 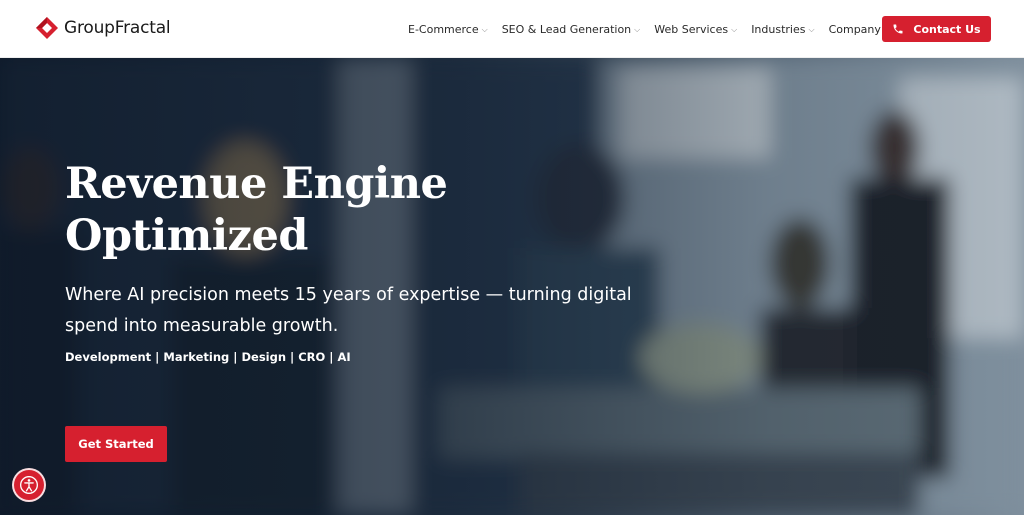 What do you see at coordinates (256, 184) in the screenshot?
I see `hero-title-line1: Revenue Engine` at bounding box center [256, 184].